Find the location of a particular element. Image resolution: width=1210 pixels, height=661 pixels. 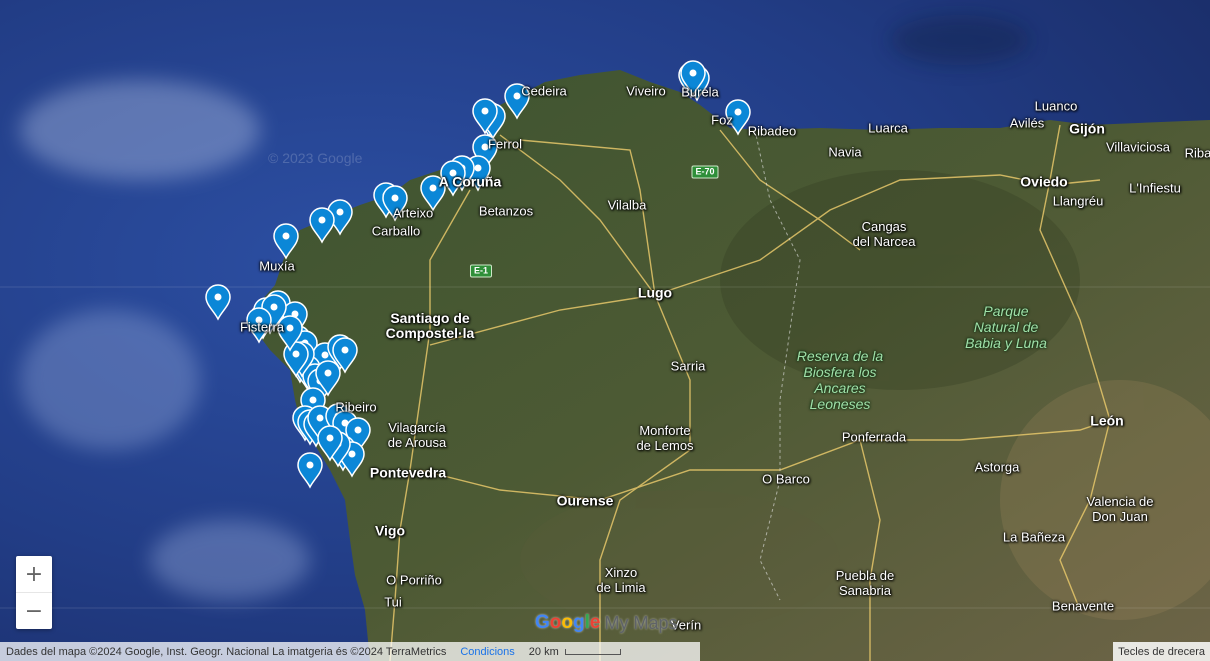

scale-bar: 20 km is located at coordinates (575, 652).